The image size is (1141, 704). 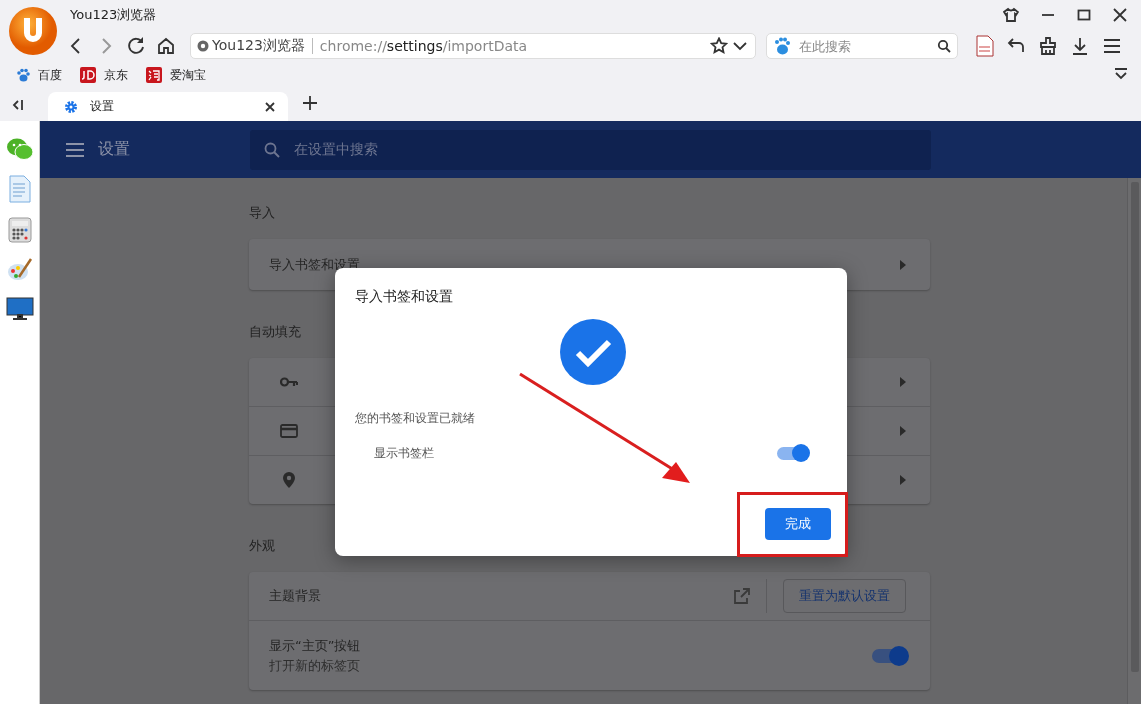 What do you see at coordinates (113, 15) in the screenshot?
I see `window-title: You123浏览器` at bounding box center [113, 15].